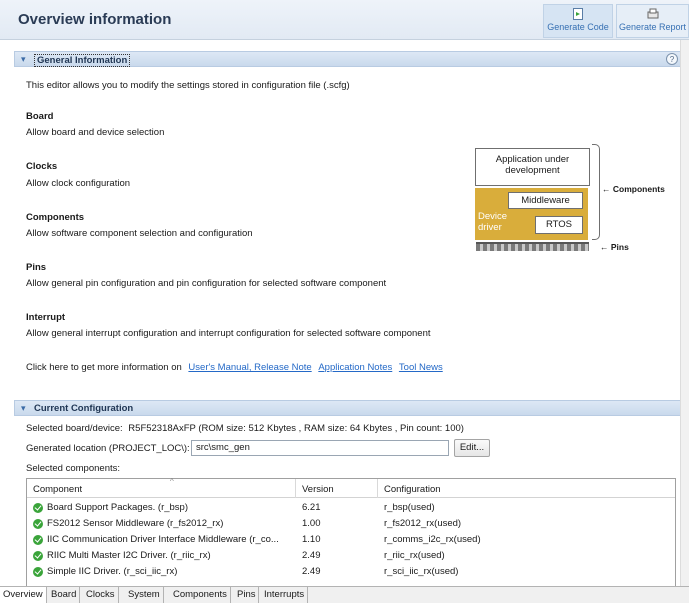 This screenshot has width=689, height=603. What do you see at coordinates (200, 595) in the screenshot?
I see `tab-components: Components` at bounding box center [200, 595].